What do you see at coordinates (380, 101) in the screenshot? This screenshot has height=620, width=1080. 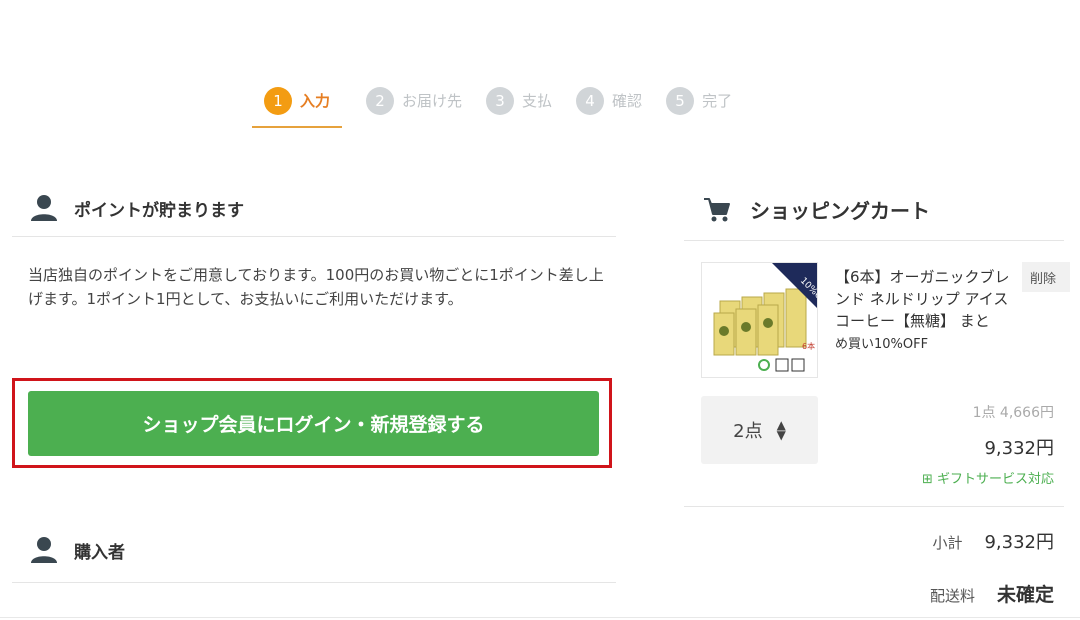 I see `step-number: 2` at bounding box center [380, 101].